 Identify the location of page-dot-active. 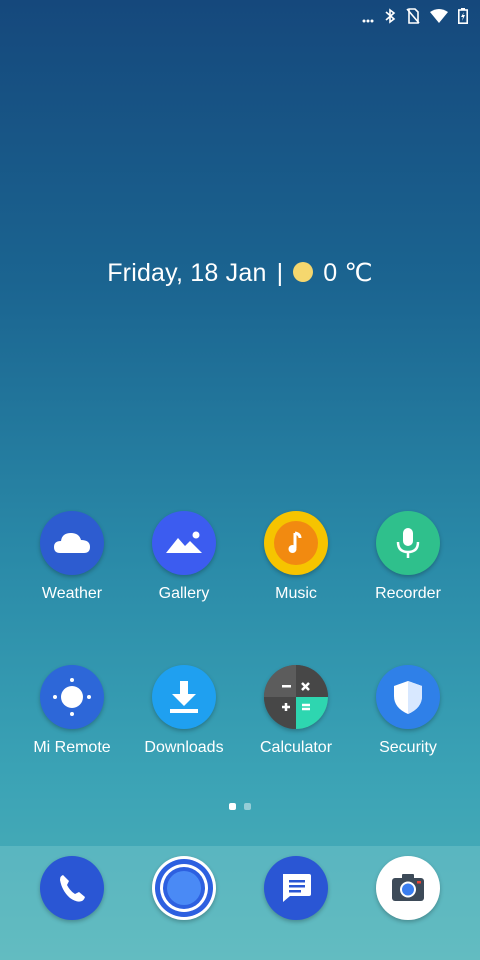
(232, 806).